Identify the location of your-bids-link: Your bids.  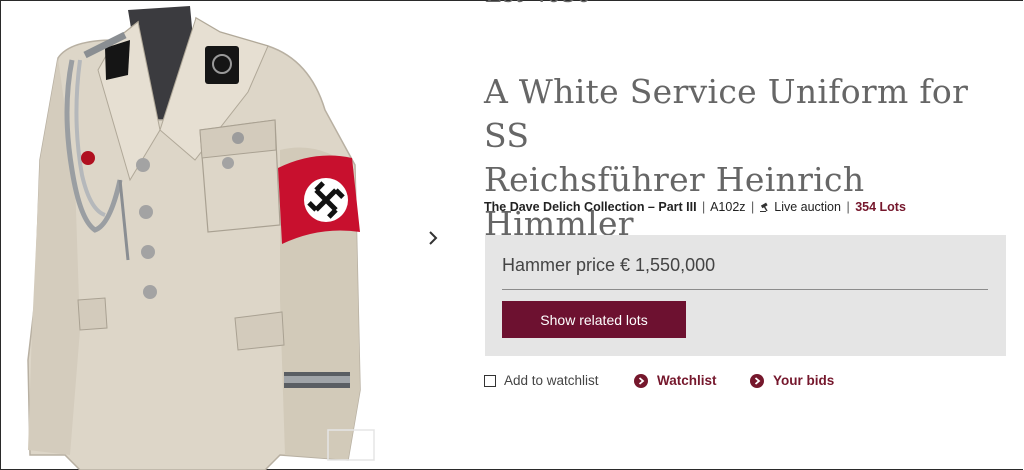
(792, 380).